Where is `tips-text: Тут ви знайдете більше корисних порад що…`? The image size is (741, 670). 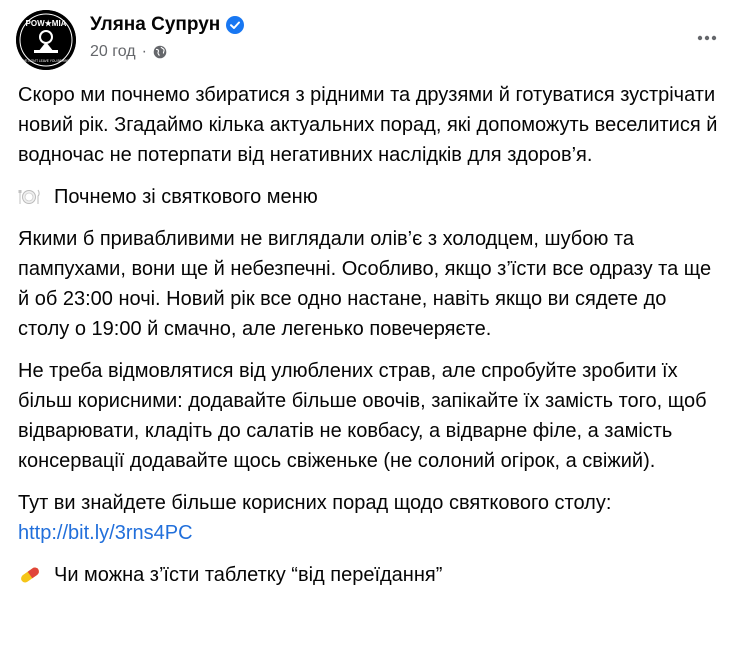 tips-text: Тут ви знайдете більше корисних порад що… is located at coordinates (315, 503).